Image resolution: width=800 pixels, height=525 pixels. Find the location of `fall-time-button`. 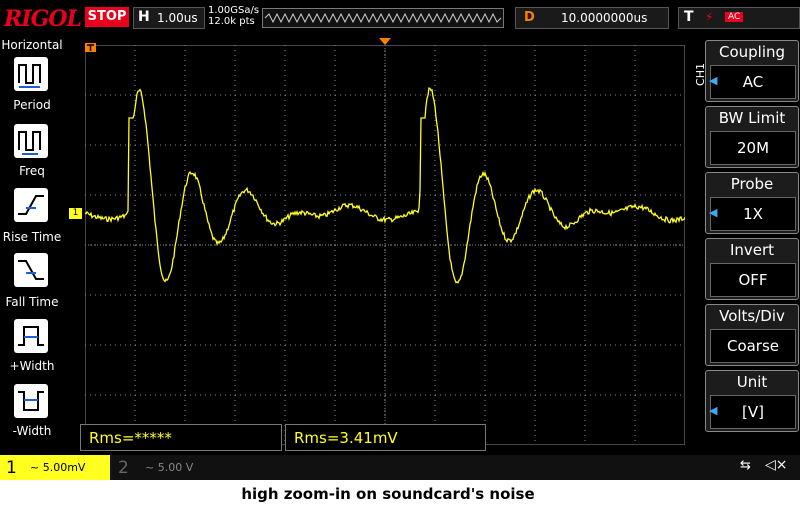

fall-time-button is located at coordinates (31, 270).